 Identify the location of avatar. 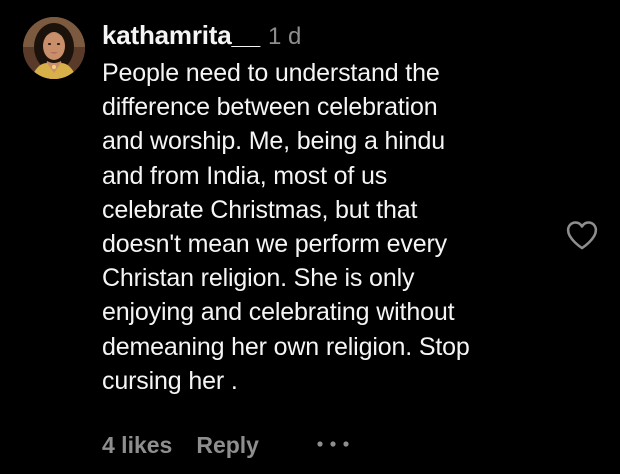
(54, 48).